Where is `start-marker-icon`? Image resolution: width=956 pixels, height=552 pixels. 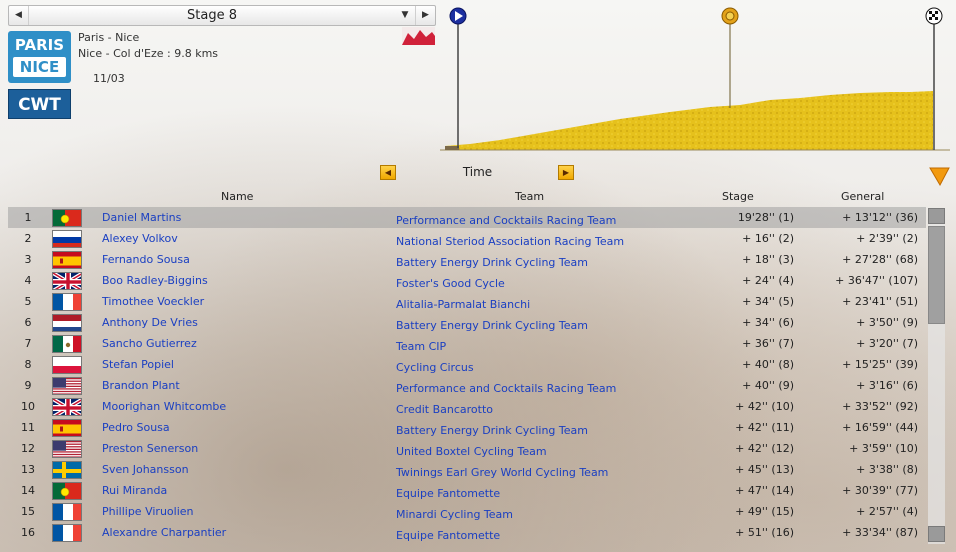
start-marker-icon is located at coordinates (458, 16).